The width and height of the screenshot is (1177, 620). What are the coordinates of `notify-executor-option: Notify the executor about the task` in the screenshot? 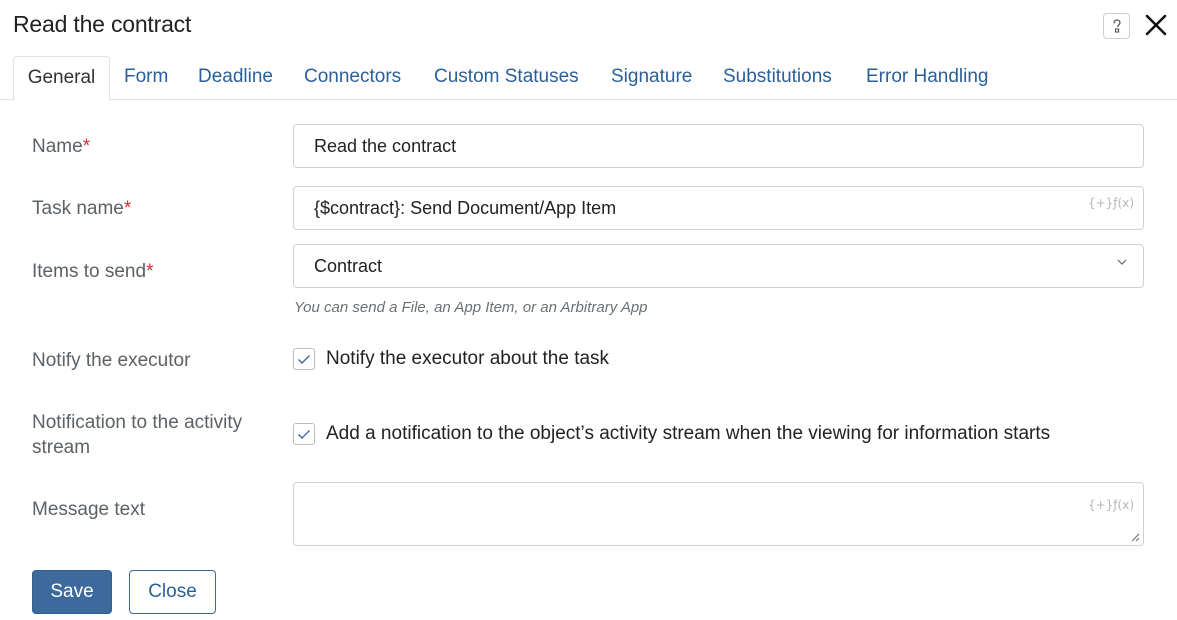 It's located at (451, 359).